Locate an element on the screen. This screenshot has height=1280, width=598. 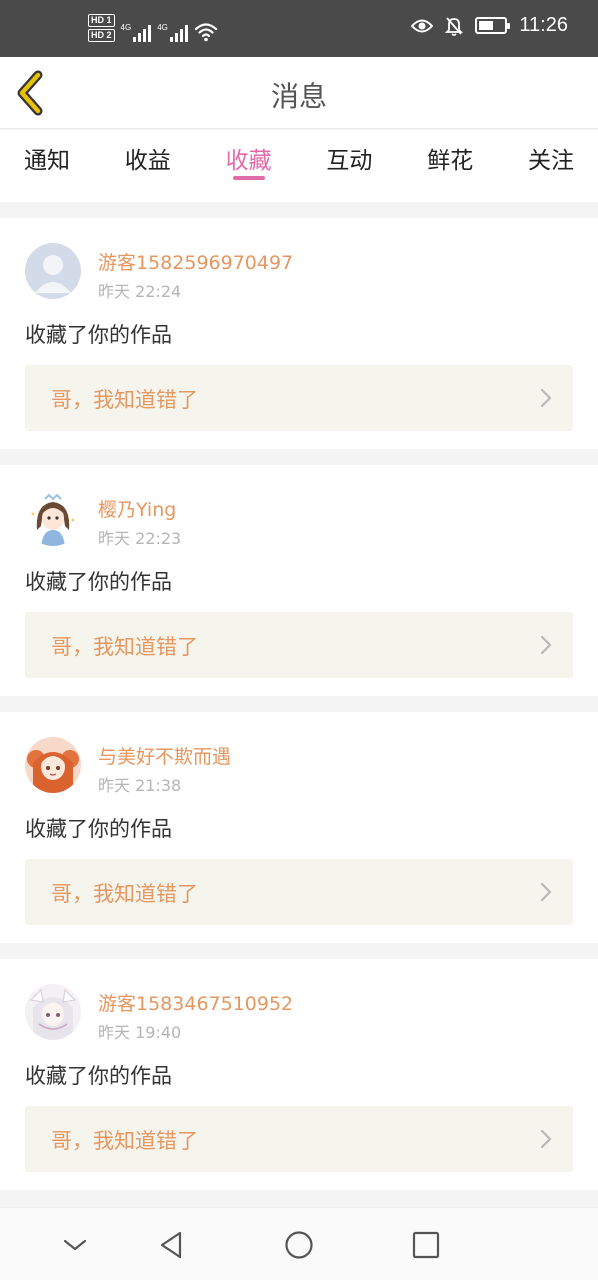
tab-label: 互动 is located at coordinates (349, 161).